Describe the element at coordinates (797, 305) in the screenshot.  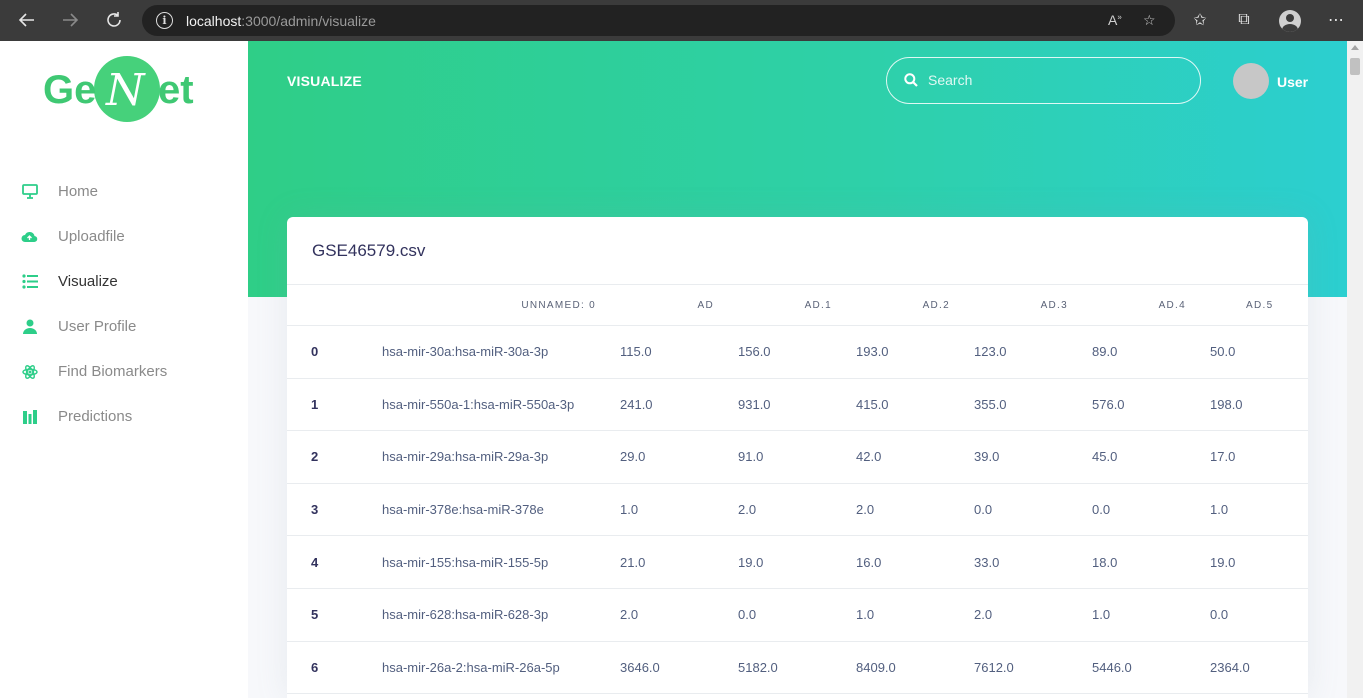
I see `table-header-row: Unnamed: 0 AD AD.1 AD.2 AD.3 AD.4 AD.5` at that location.